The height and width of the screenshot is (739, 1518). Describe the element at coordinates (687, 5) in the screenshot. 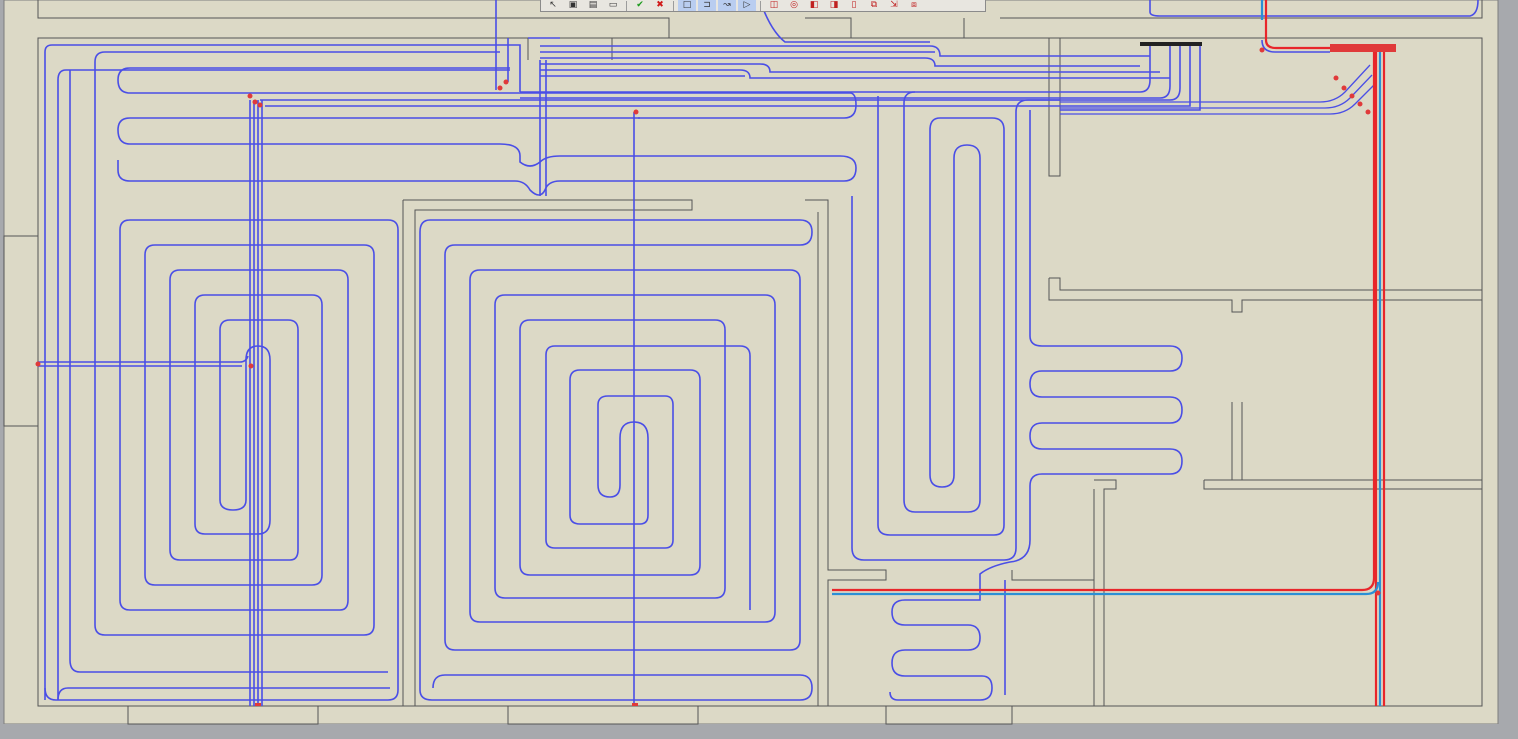

I see `select-rect-icon: □` at that location.